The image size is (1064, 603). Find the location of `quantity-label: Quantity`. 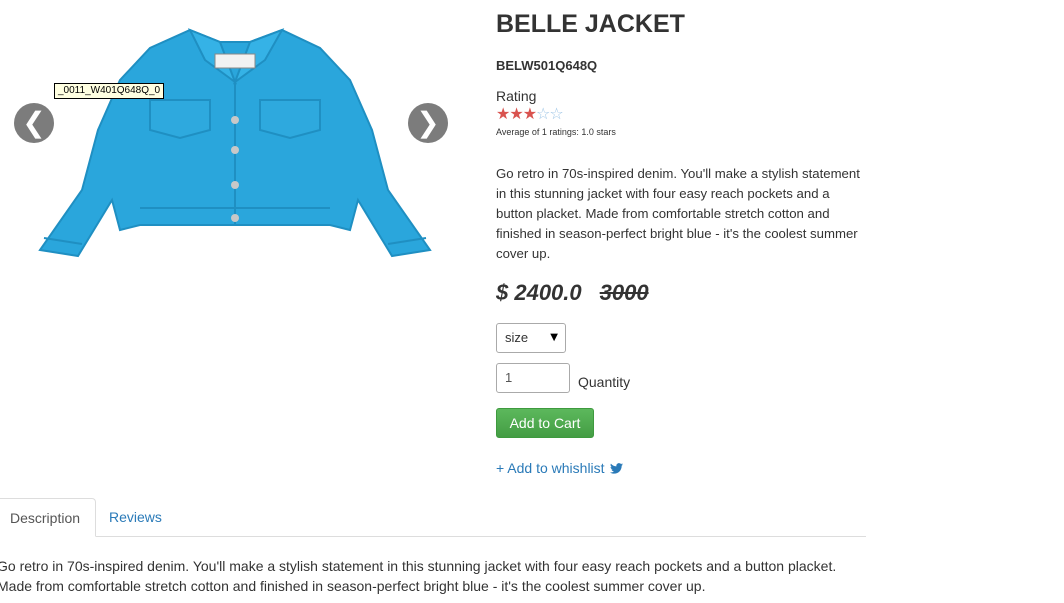

quantity-label: Quantity is located at coordinates (604, 382).